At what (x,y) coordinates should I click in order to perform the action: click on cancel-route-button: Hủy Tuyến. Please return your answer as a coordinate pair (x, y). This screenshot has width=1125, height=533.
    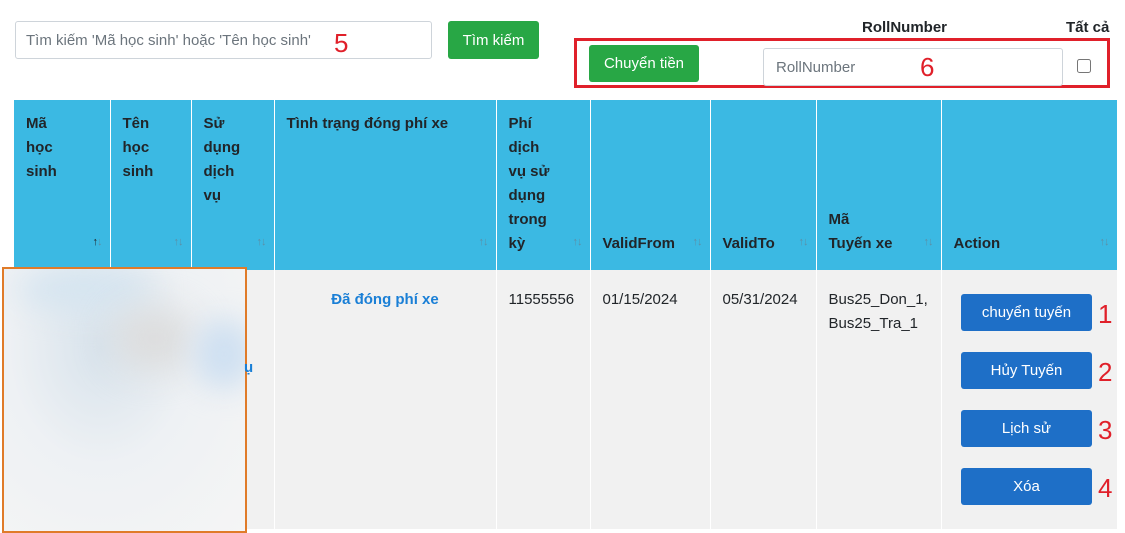
    Looking at the image, I should click on (1026, 370).